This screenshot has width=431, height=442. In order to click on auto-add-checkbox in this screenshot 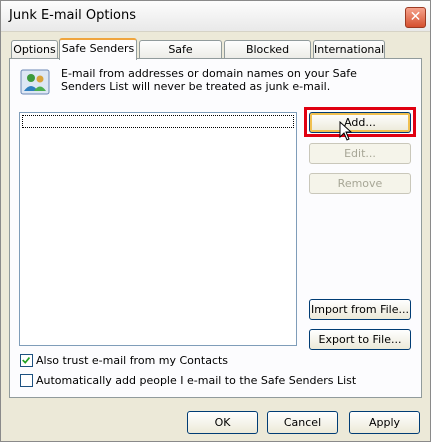, I will do `click(26, 380)`.